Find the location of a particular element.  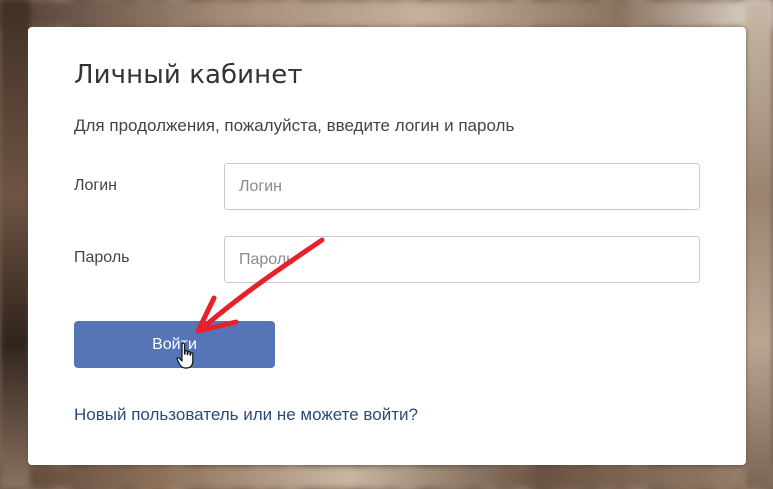

password-input is located at coordinates (462, 259).